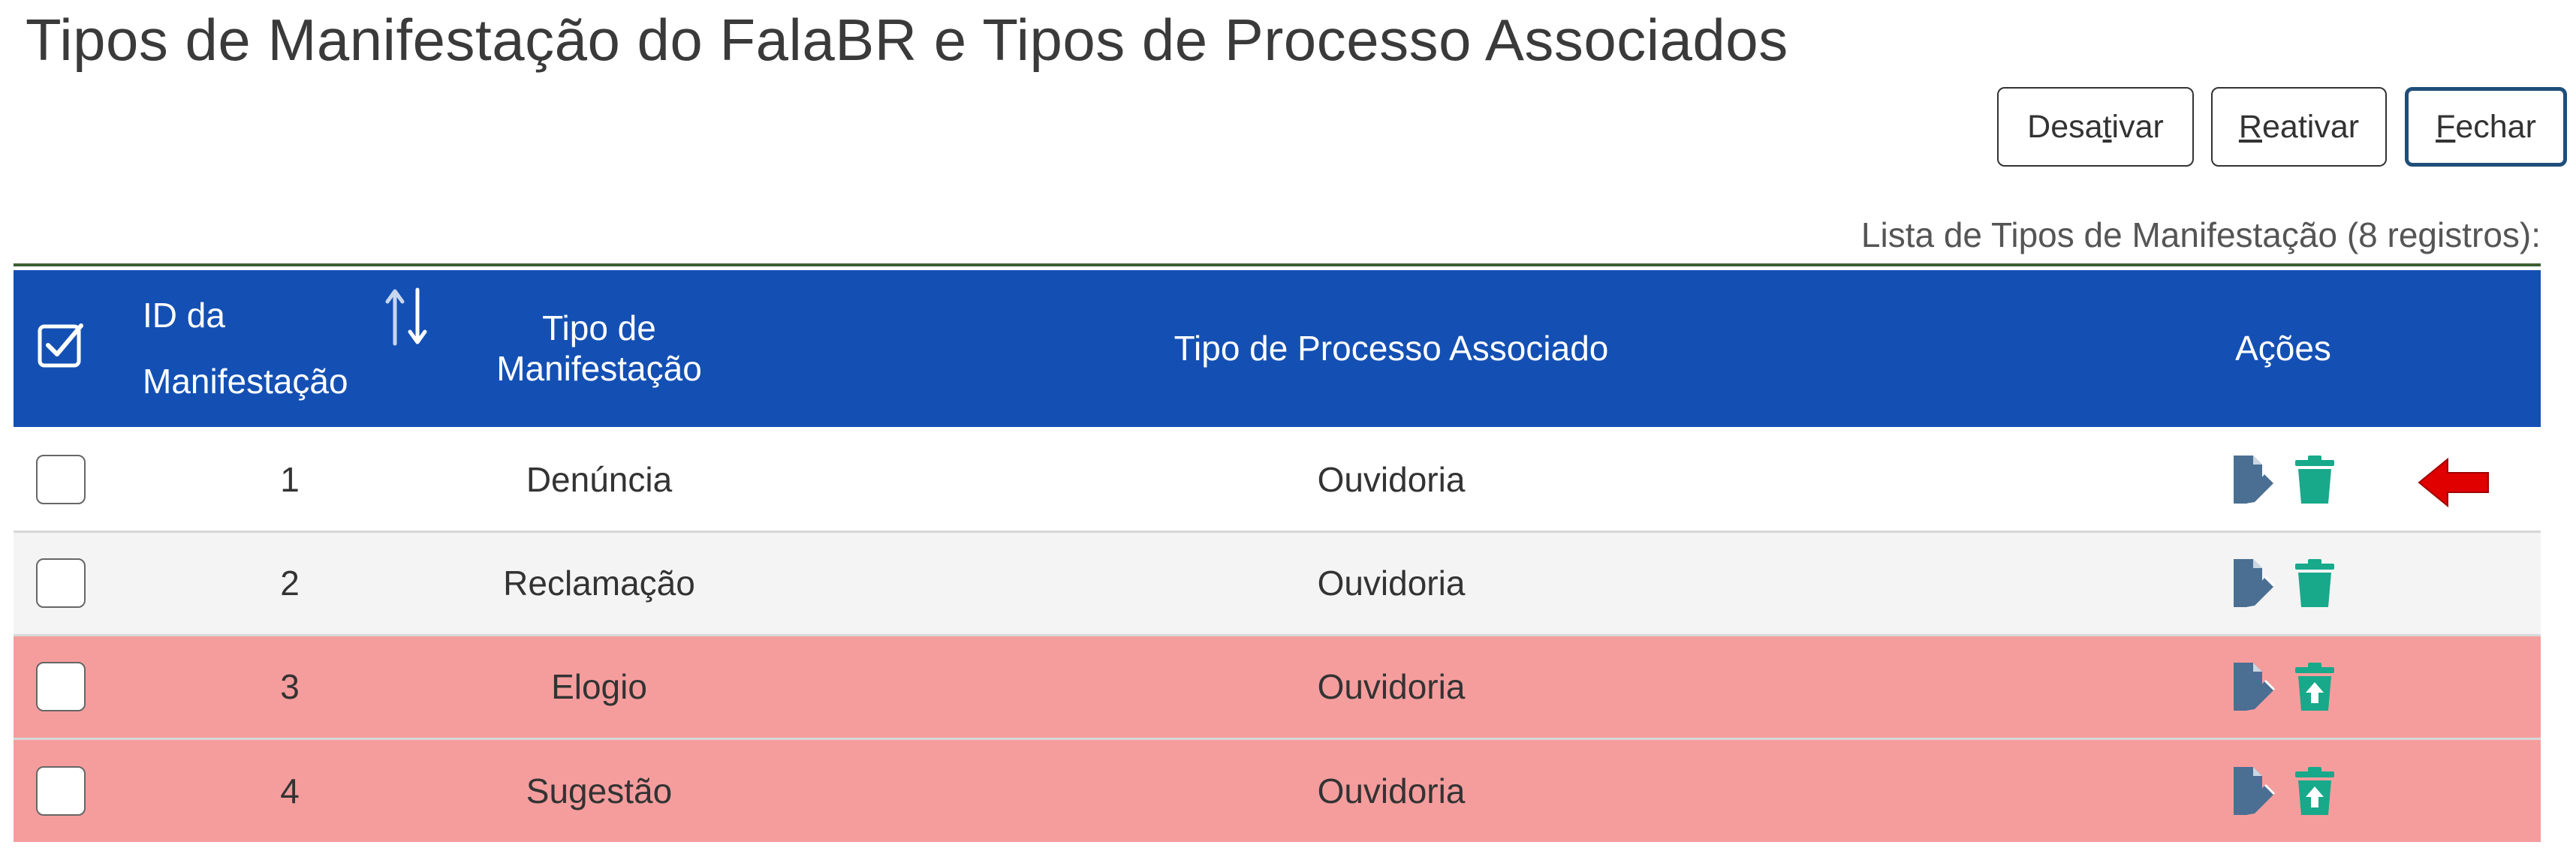  Describe the element at coordinates (2065, 126) in the screenshot. I see `desativar-label-pre: Desa` at that location.